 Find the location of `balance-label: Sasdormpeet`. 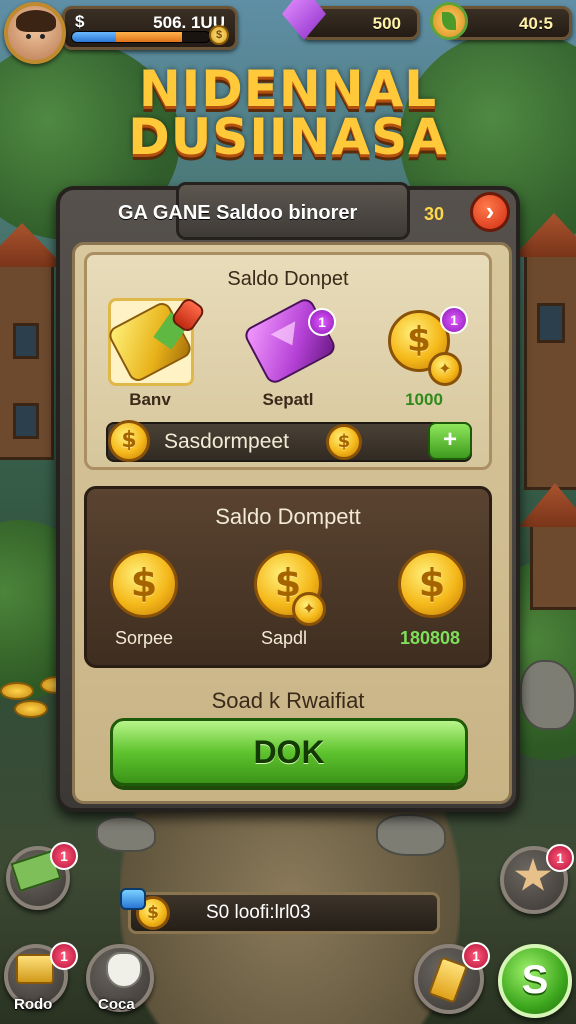

balance-label: Sasdormpeet is located at coordinates (226, 441).